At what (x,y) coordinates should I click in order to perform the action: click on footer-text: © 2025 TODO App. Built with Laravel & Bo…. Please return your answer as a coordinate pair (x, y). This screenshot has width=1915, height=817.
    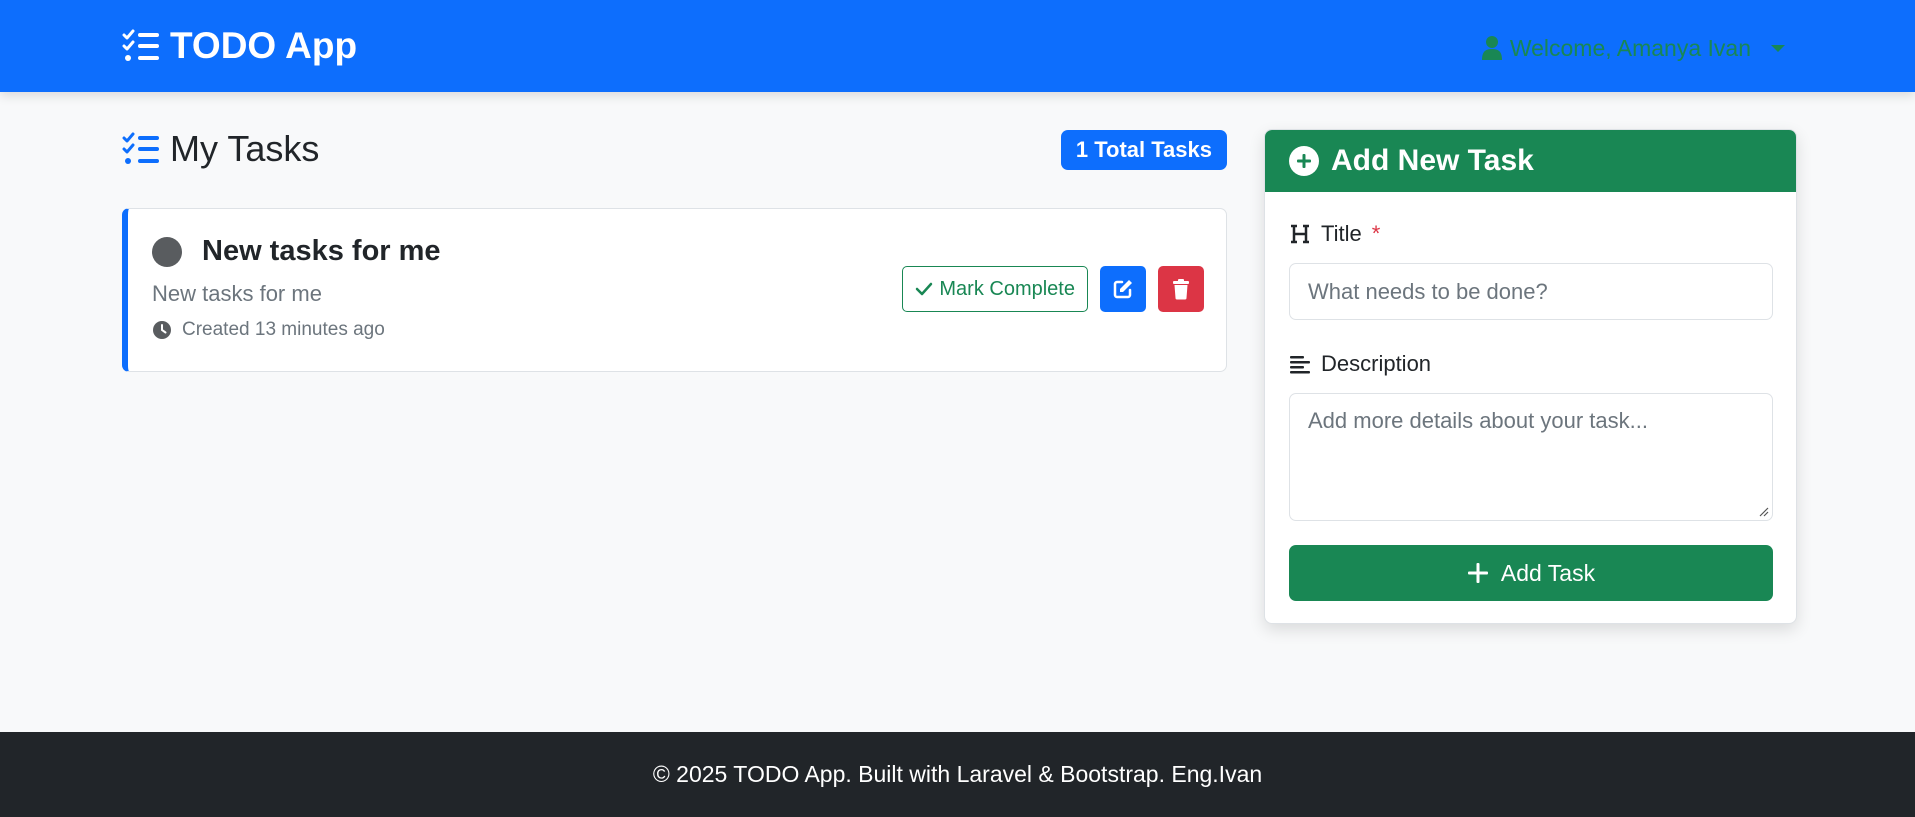
    Looking at the image, I should click on (957, 774).